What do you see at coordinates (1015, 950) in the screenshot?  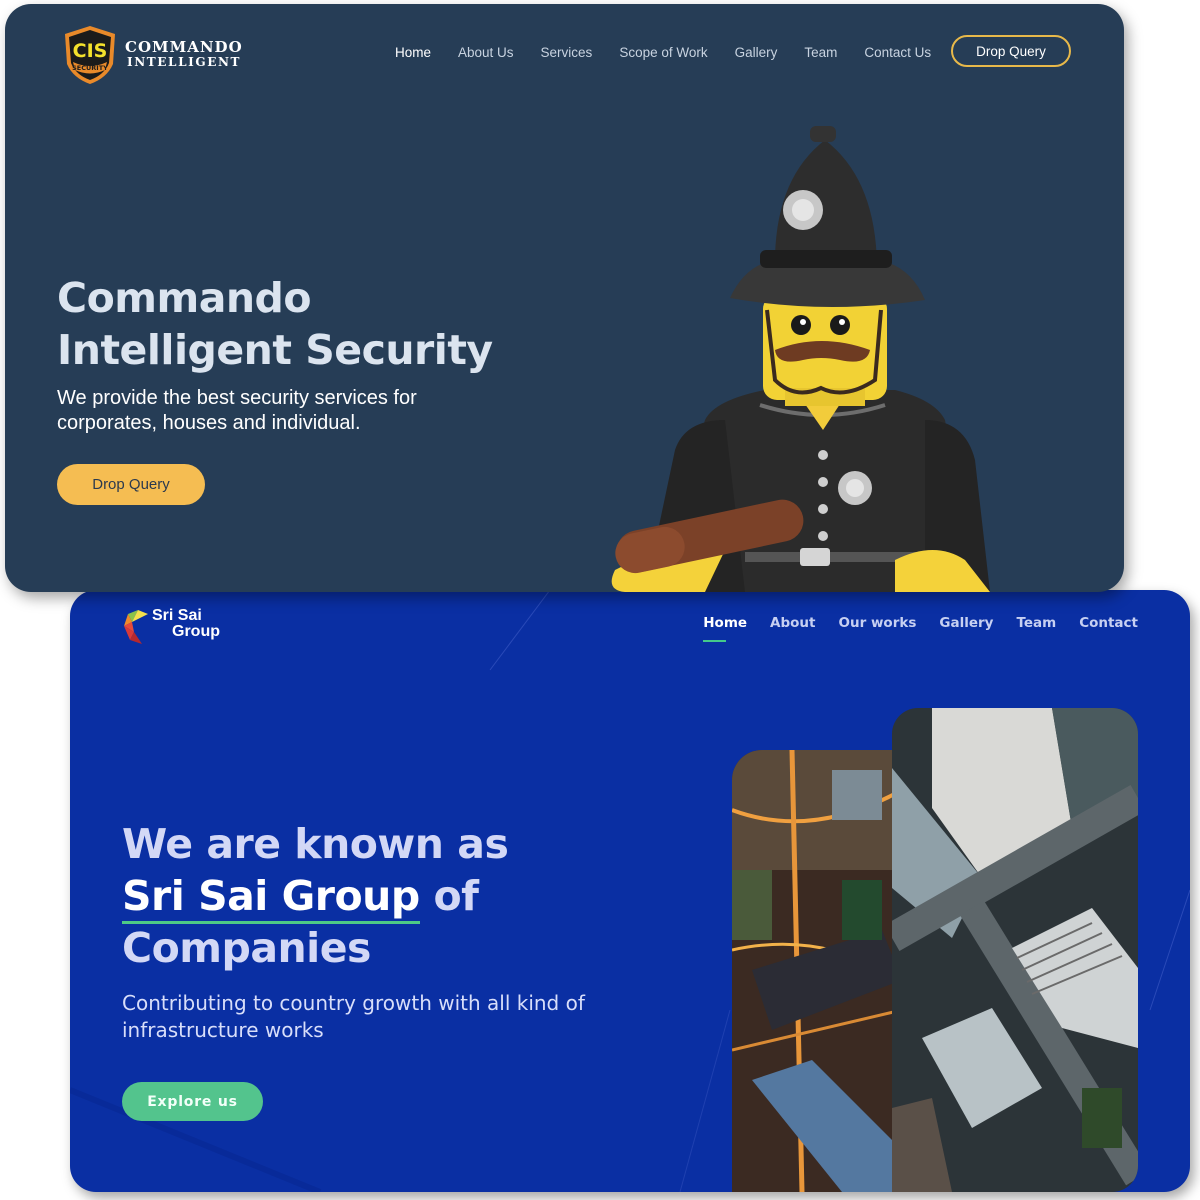 I see `aerial-city-intersection-image` at bounding box center [1015, 950].